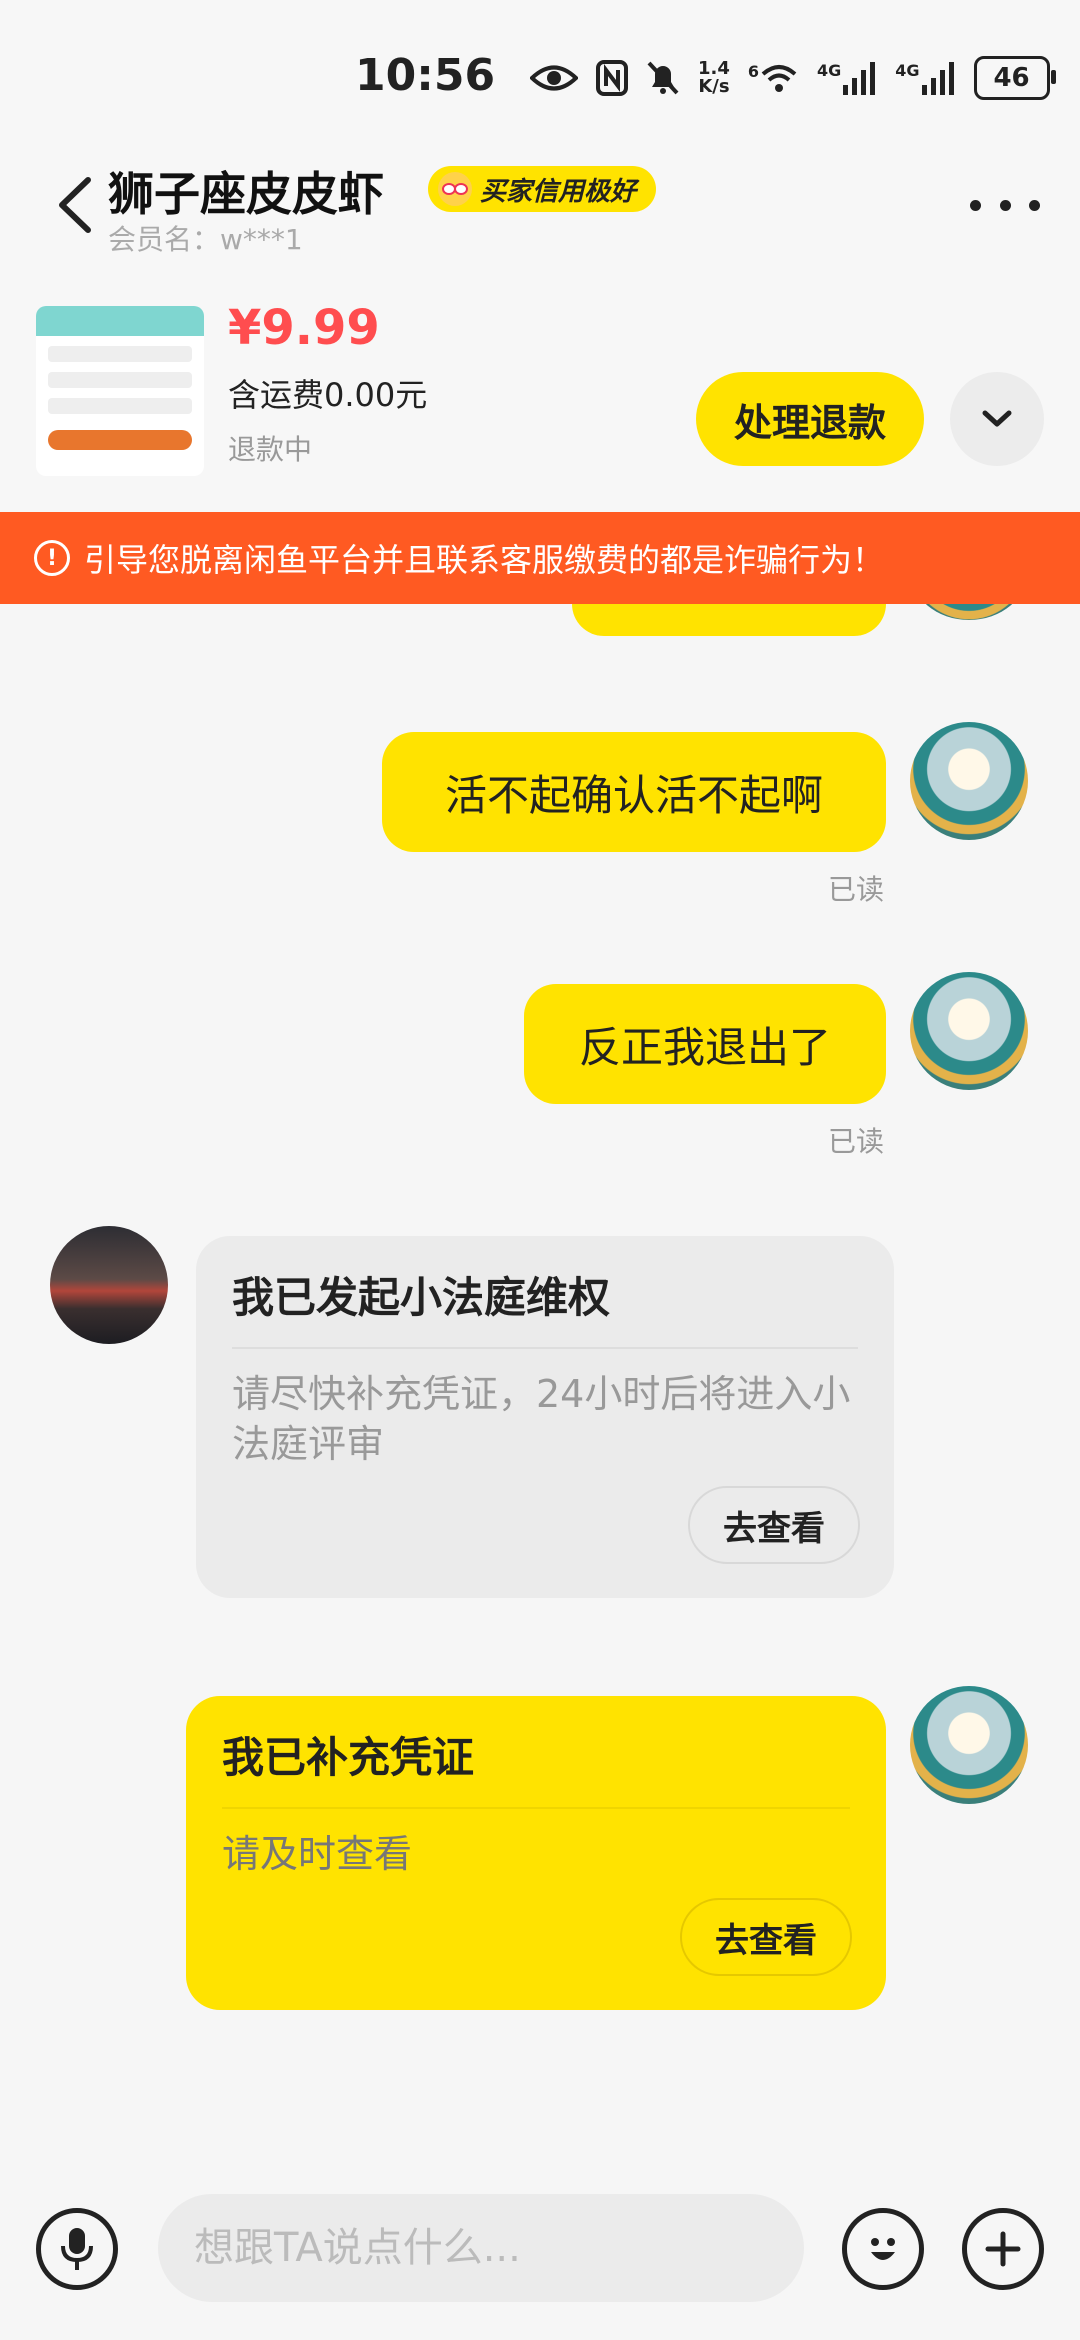 Image resolution: width=1080 pixels, height=2340 pixels. What do you see at coordinates (541, 1419) in the screenshot?
I see `dispute-card-desc: 请尽快补充凭证，24小时后将进入小法庭评审` at bounding box center [541, 1419].